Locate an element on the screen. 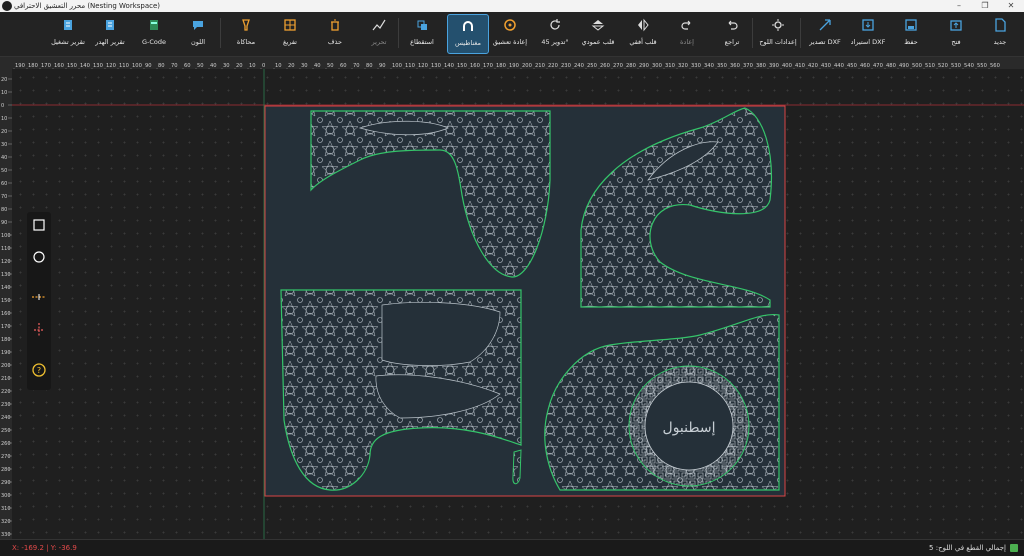  gcode-button: G-Code is located at coordinates (154, 33).